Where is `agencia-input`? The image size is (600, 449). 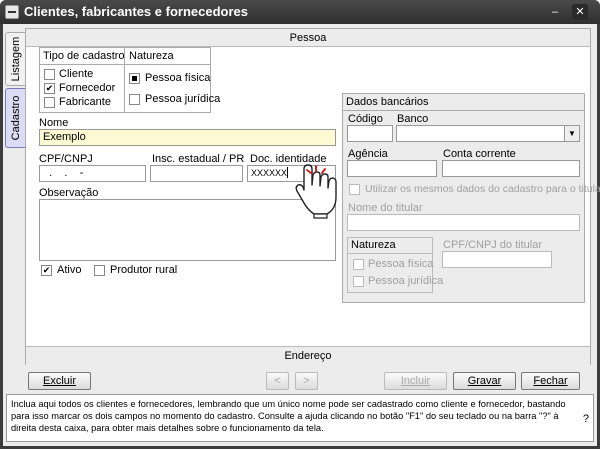
agencia-input is located at coordinates (392, 168).